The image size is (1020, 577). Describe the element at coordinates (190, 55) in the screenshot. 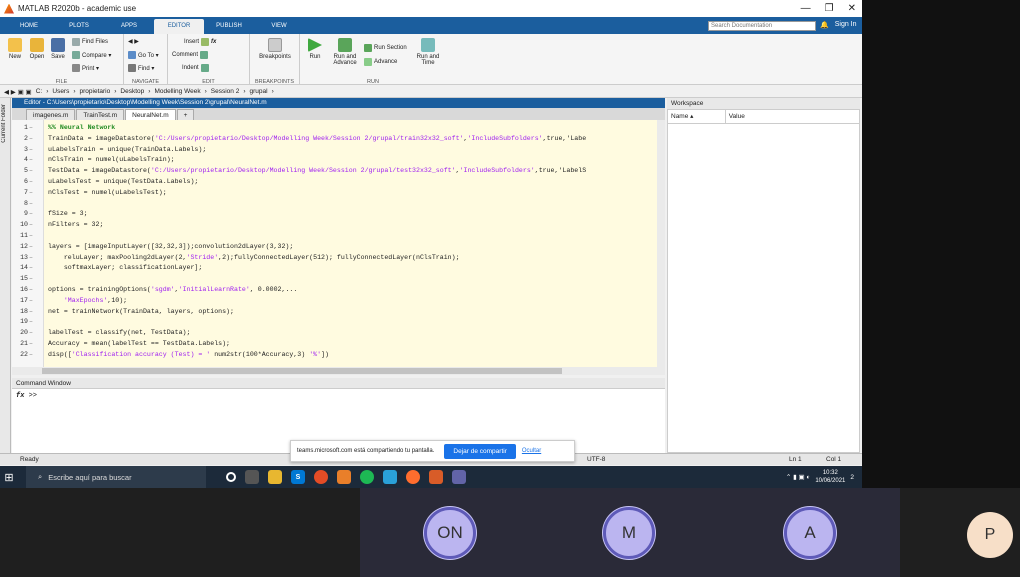

I see `comment-button: Comment` at that location.